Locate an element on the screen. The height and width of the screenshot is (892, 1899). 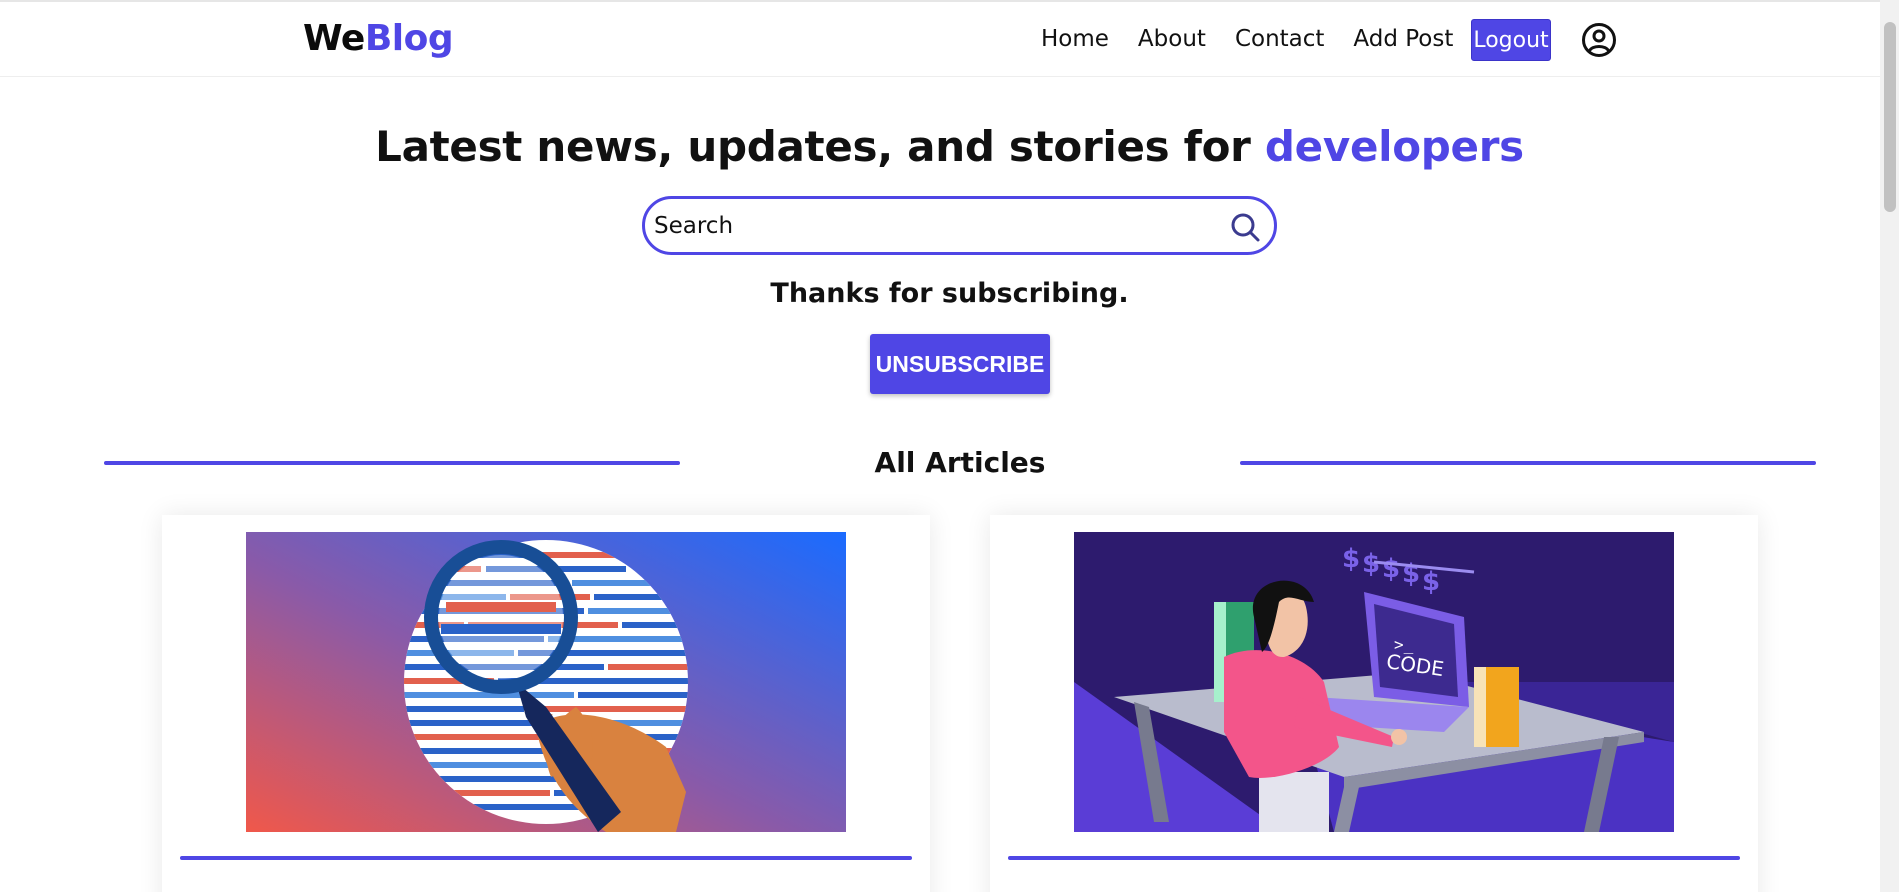
search-box is located at coordinates (959, 225).